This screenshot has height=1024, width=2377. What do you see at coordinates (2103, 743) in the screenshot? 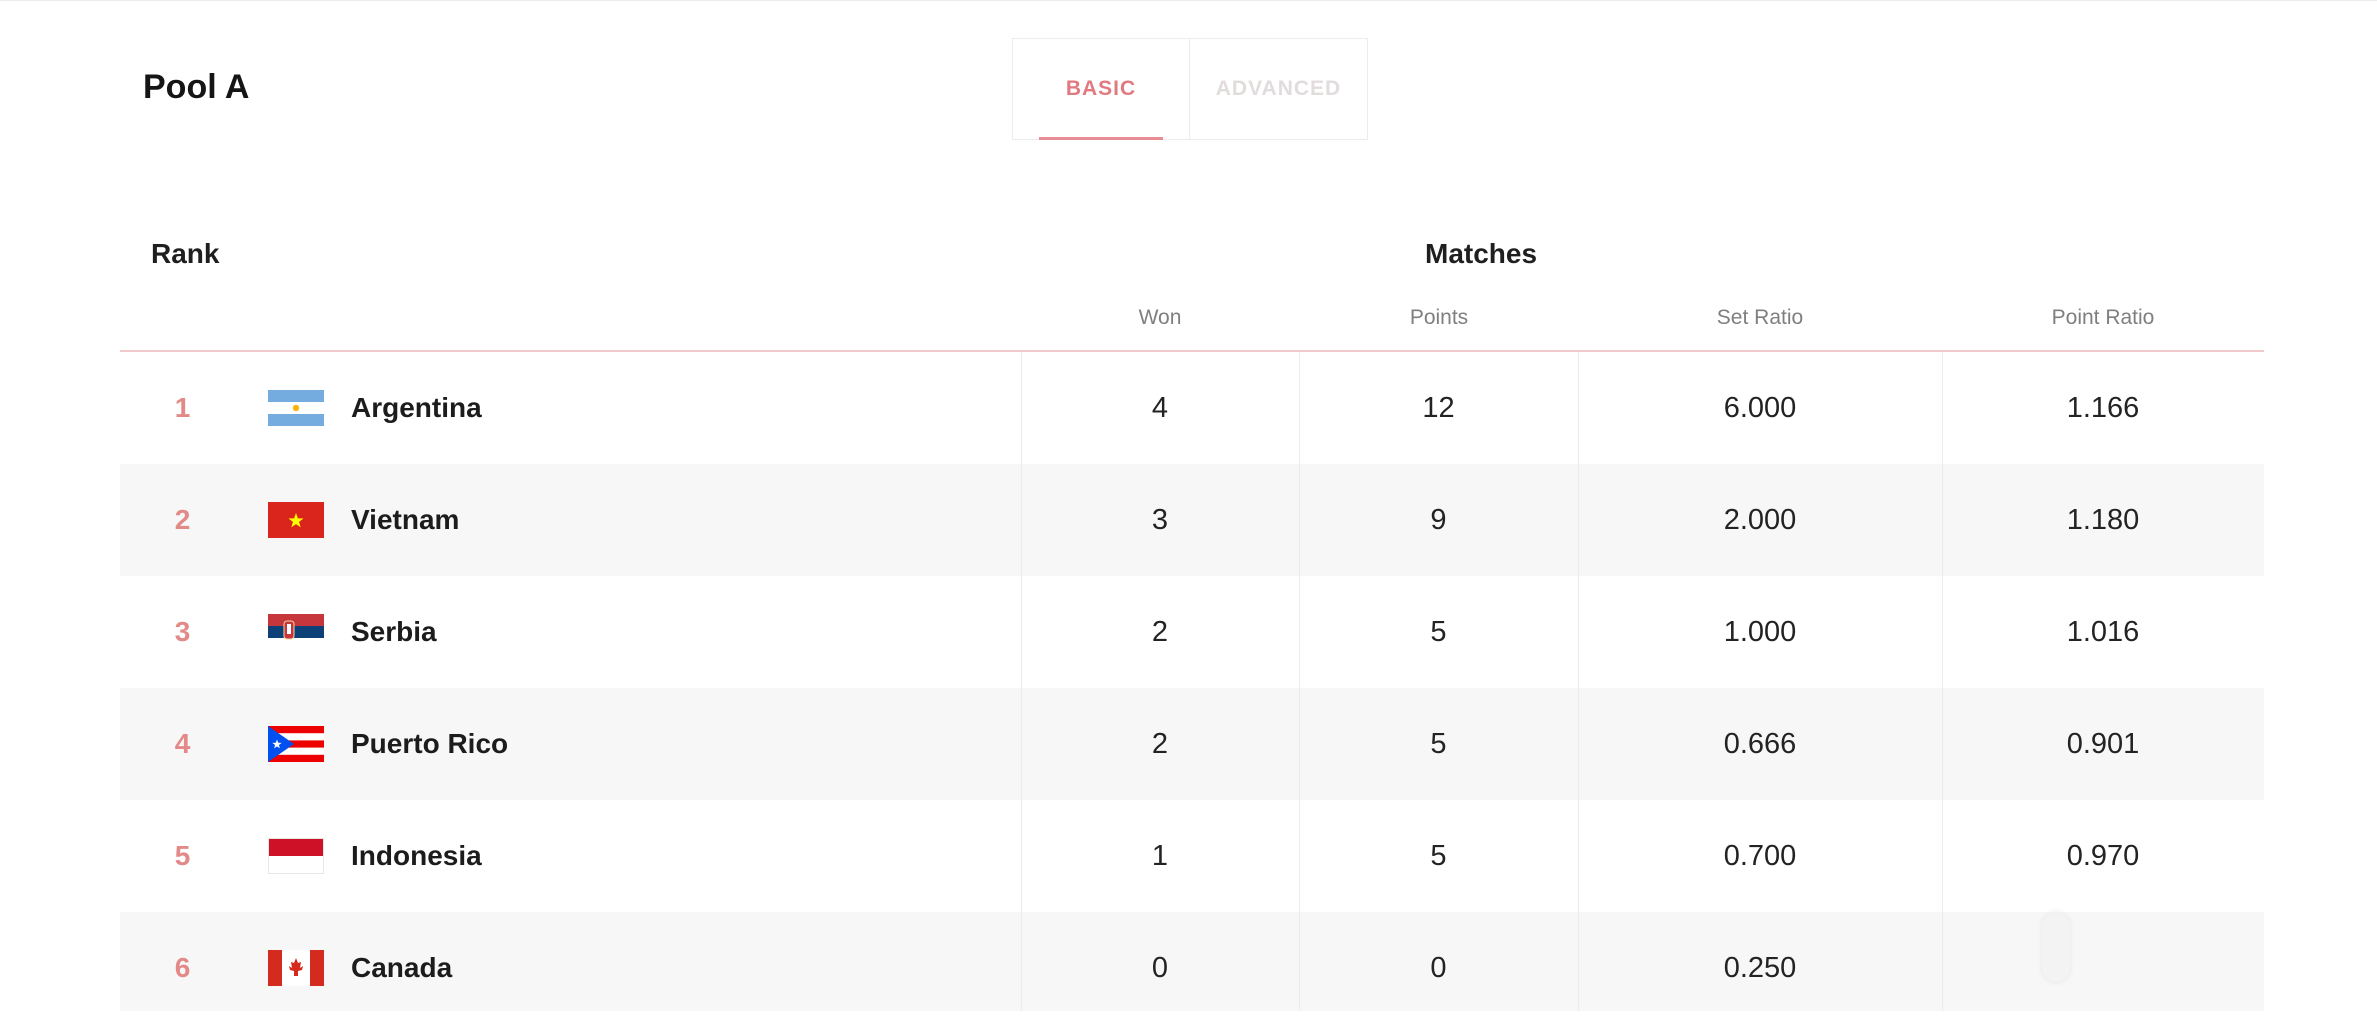
I see `point-ratio-cell: 0.901` at bounding box center [2103, 743].